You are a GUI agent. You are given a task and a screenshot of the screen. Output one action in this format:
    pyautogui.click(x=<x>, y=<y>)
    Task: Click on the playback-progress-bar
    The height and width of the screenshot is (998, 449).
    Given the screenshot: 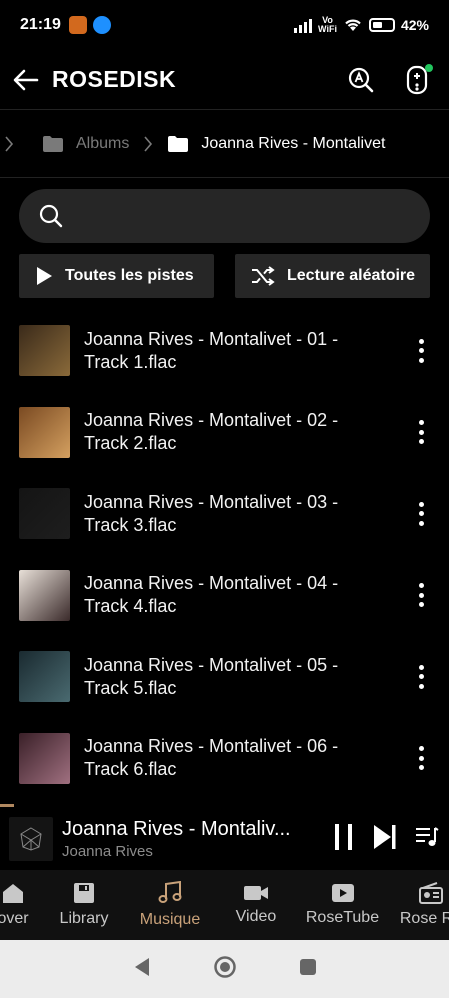 What is the action you would take?
    pyautogui.click(x=7, y=805)
    